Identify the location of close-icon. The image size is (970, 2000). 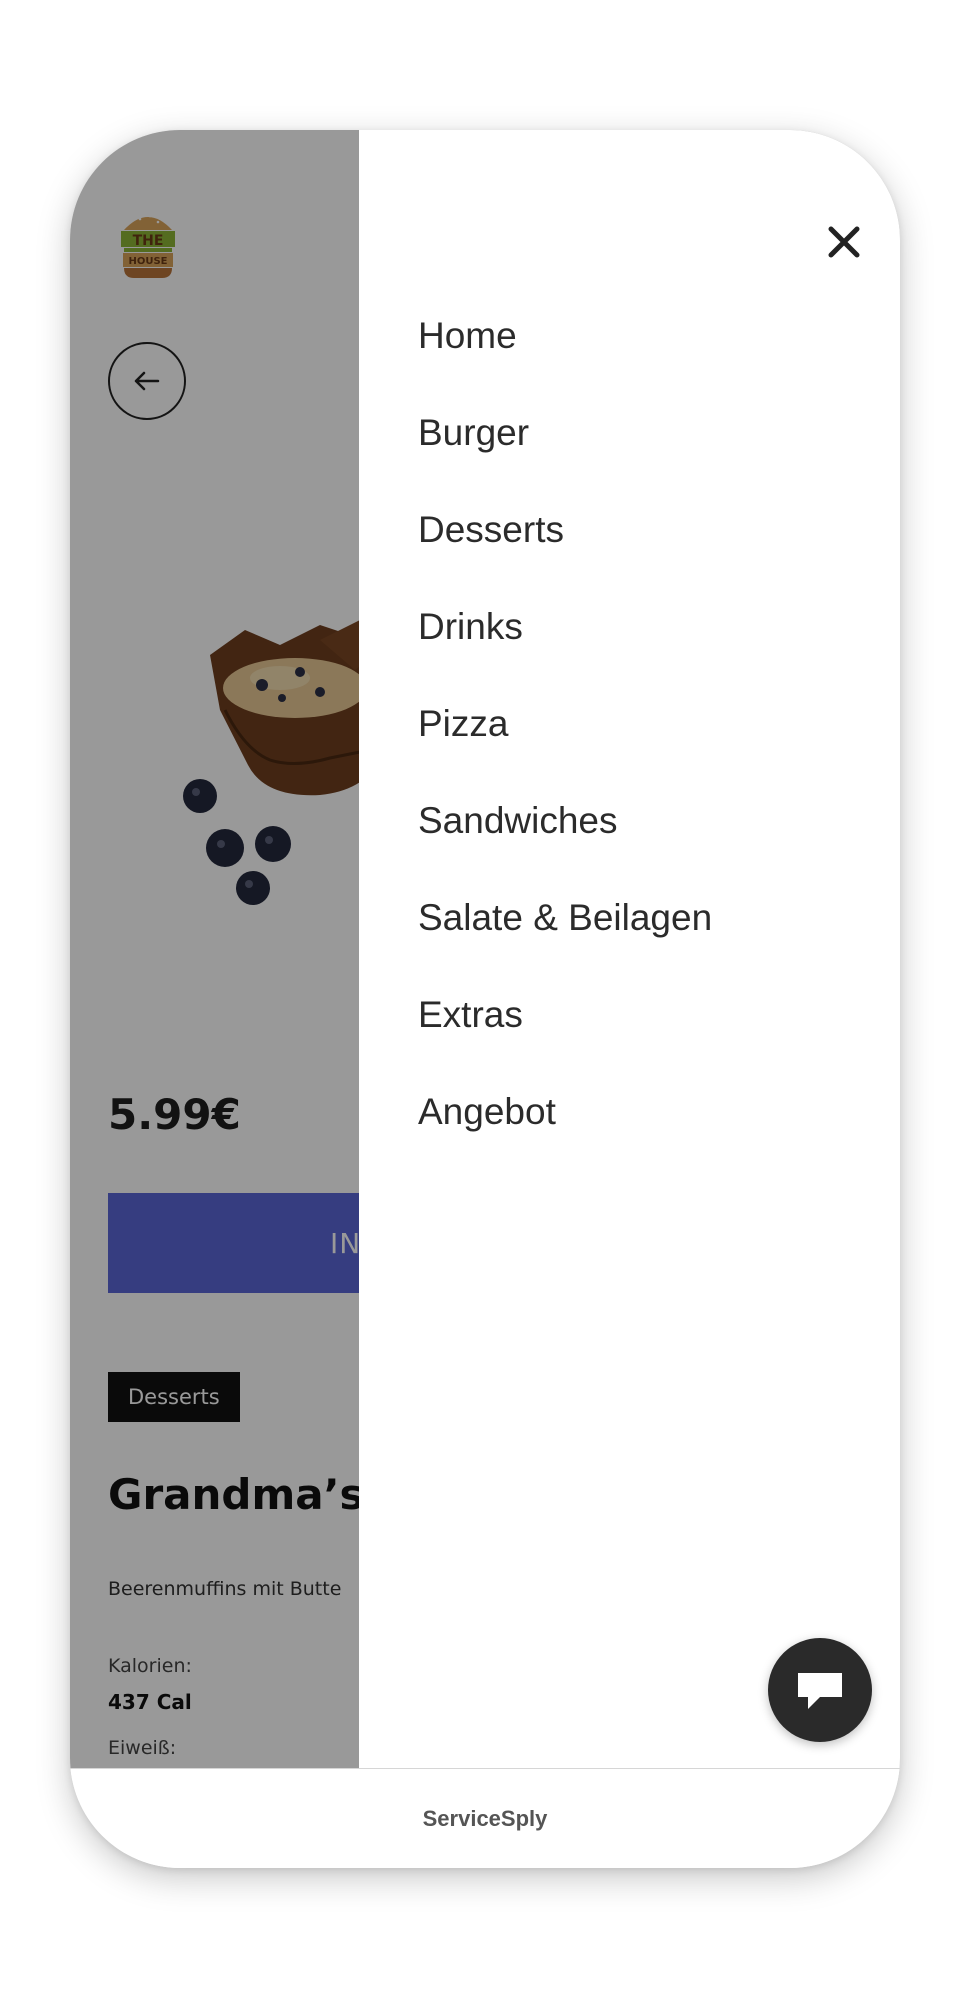
(844, 242).